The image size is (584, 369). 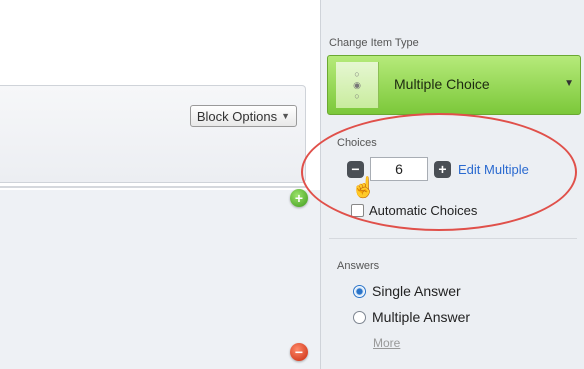 I want to click on multiple-answer-label: Multiple Answer, so click(x=421, y=317).